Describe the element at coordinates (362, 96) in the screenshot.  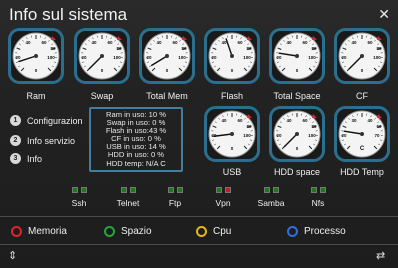
I see `gauge-label: CF` at that location.